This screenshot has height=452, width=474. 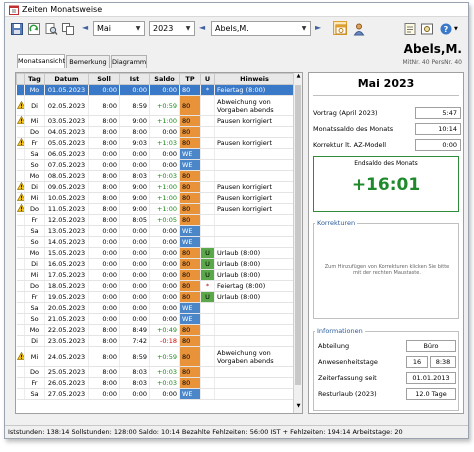 I want to click on column-header: U, so click(x=207, y=79).